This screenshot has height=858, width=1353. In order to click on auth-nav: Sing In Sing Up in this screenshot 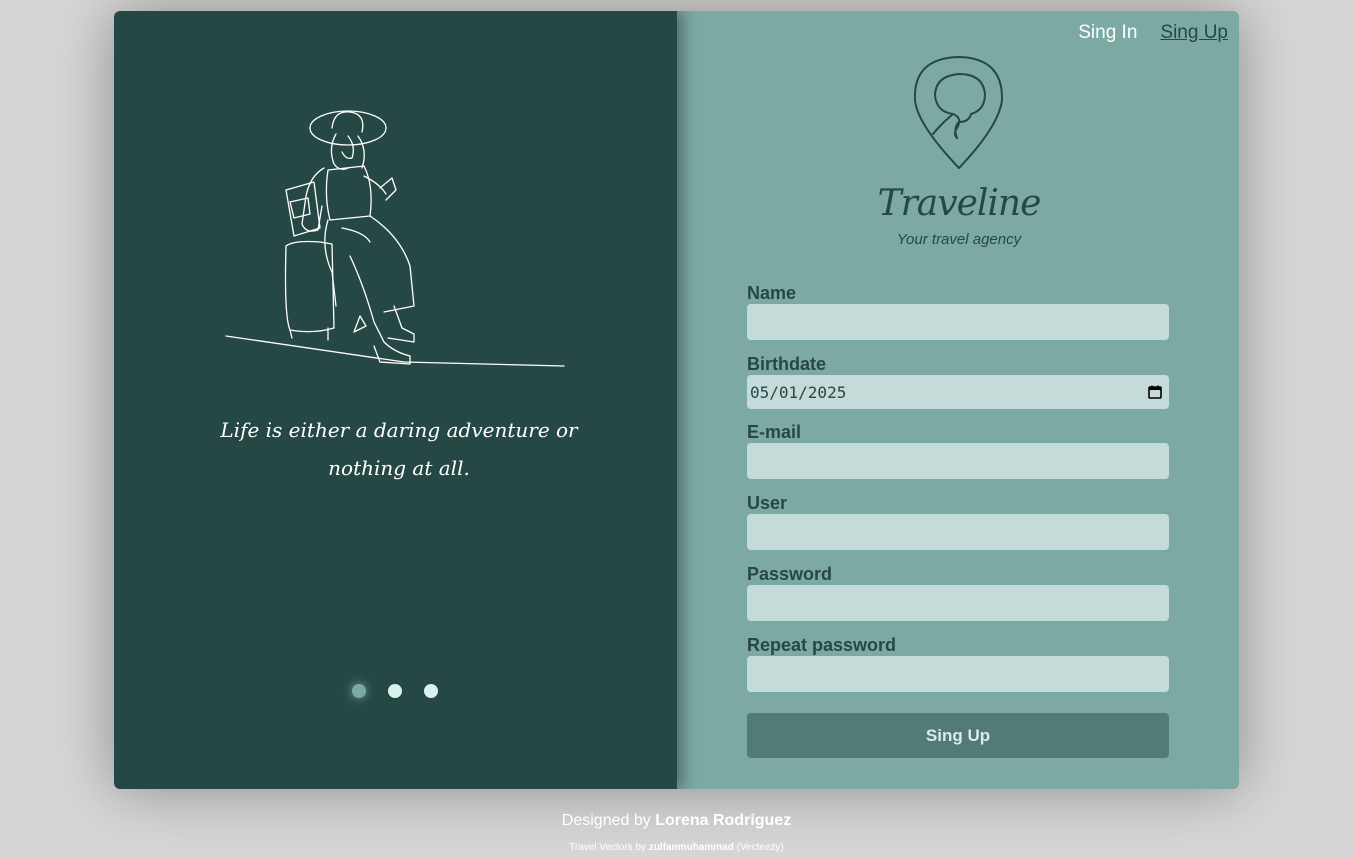, I will do `click(1153, 33)`.